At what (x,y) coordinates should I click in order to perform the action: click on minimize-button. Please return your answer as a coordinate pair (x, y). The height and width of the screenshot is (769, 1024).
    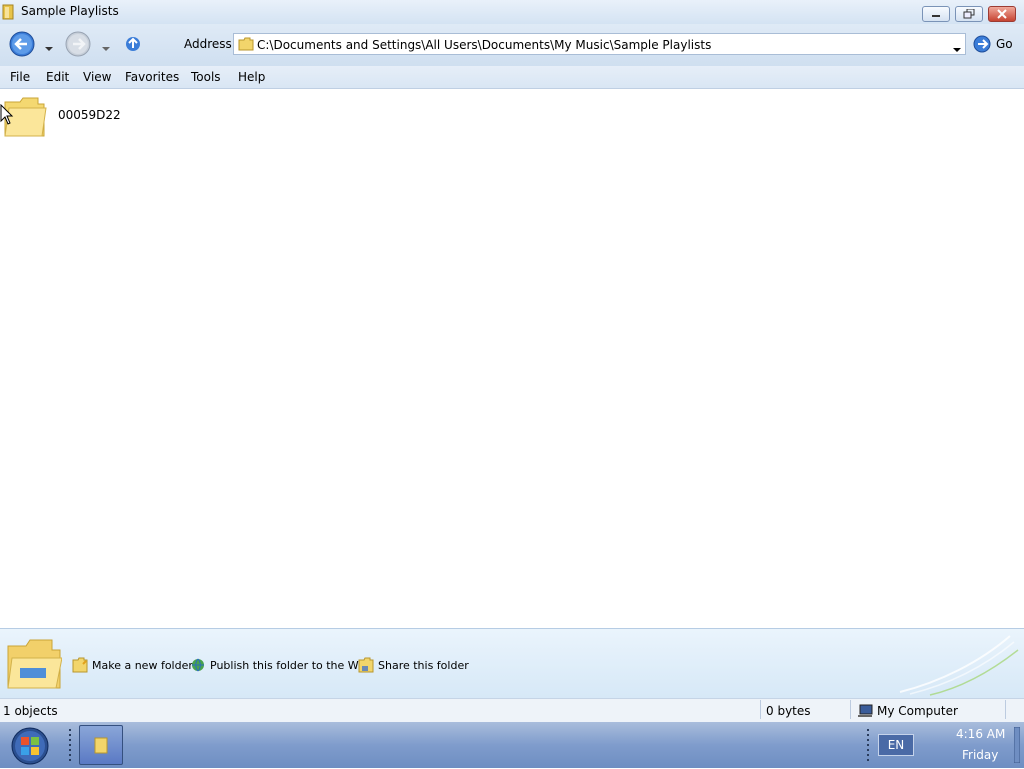
    Looking at the image, I should click on (936, 14).